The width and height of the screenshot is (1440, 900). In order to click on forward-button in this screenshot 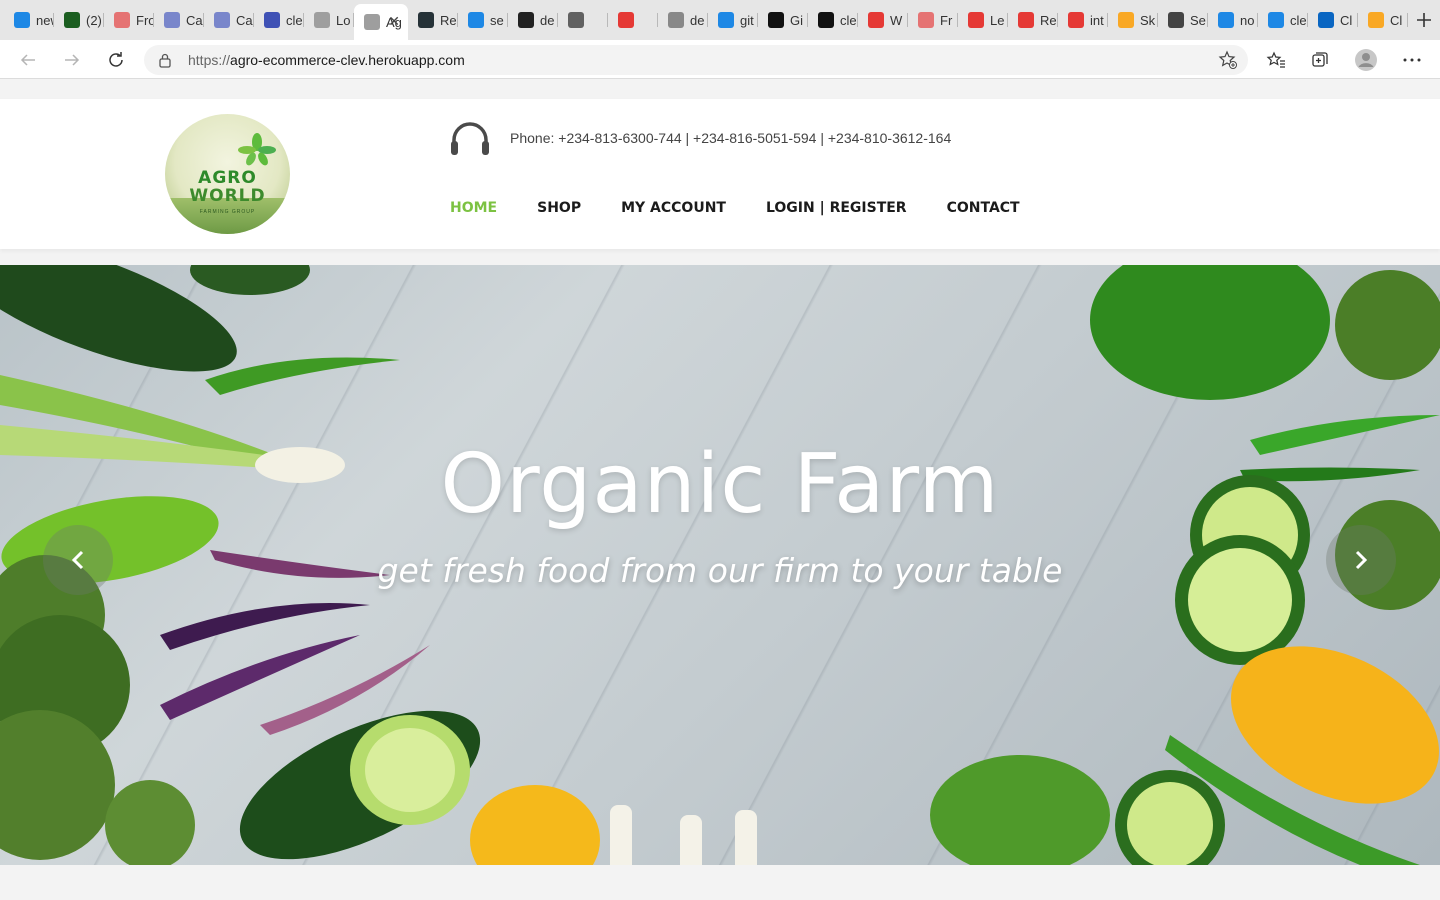, I will do `click(72, 60)`.